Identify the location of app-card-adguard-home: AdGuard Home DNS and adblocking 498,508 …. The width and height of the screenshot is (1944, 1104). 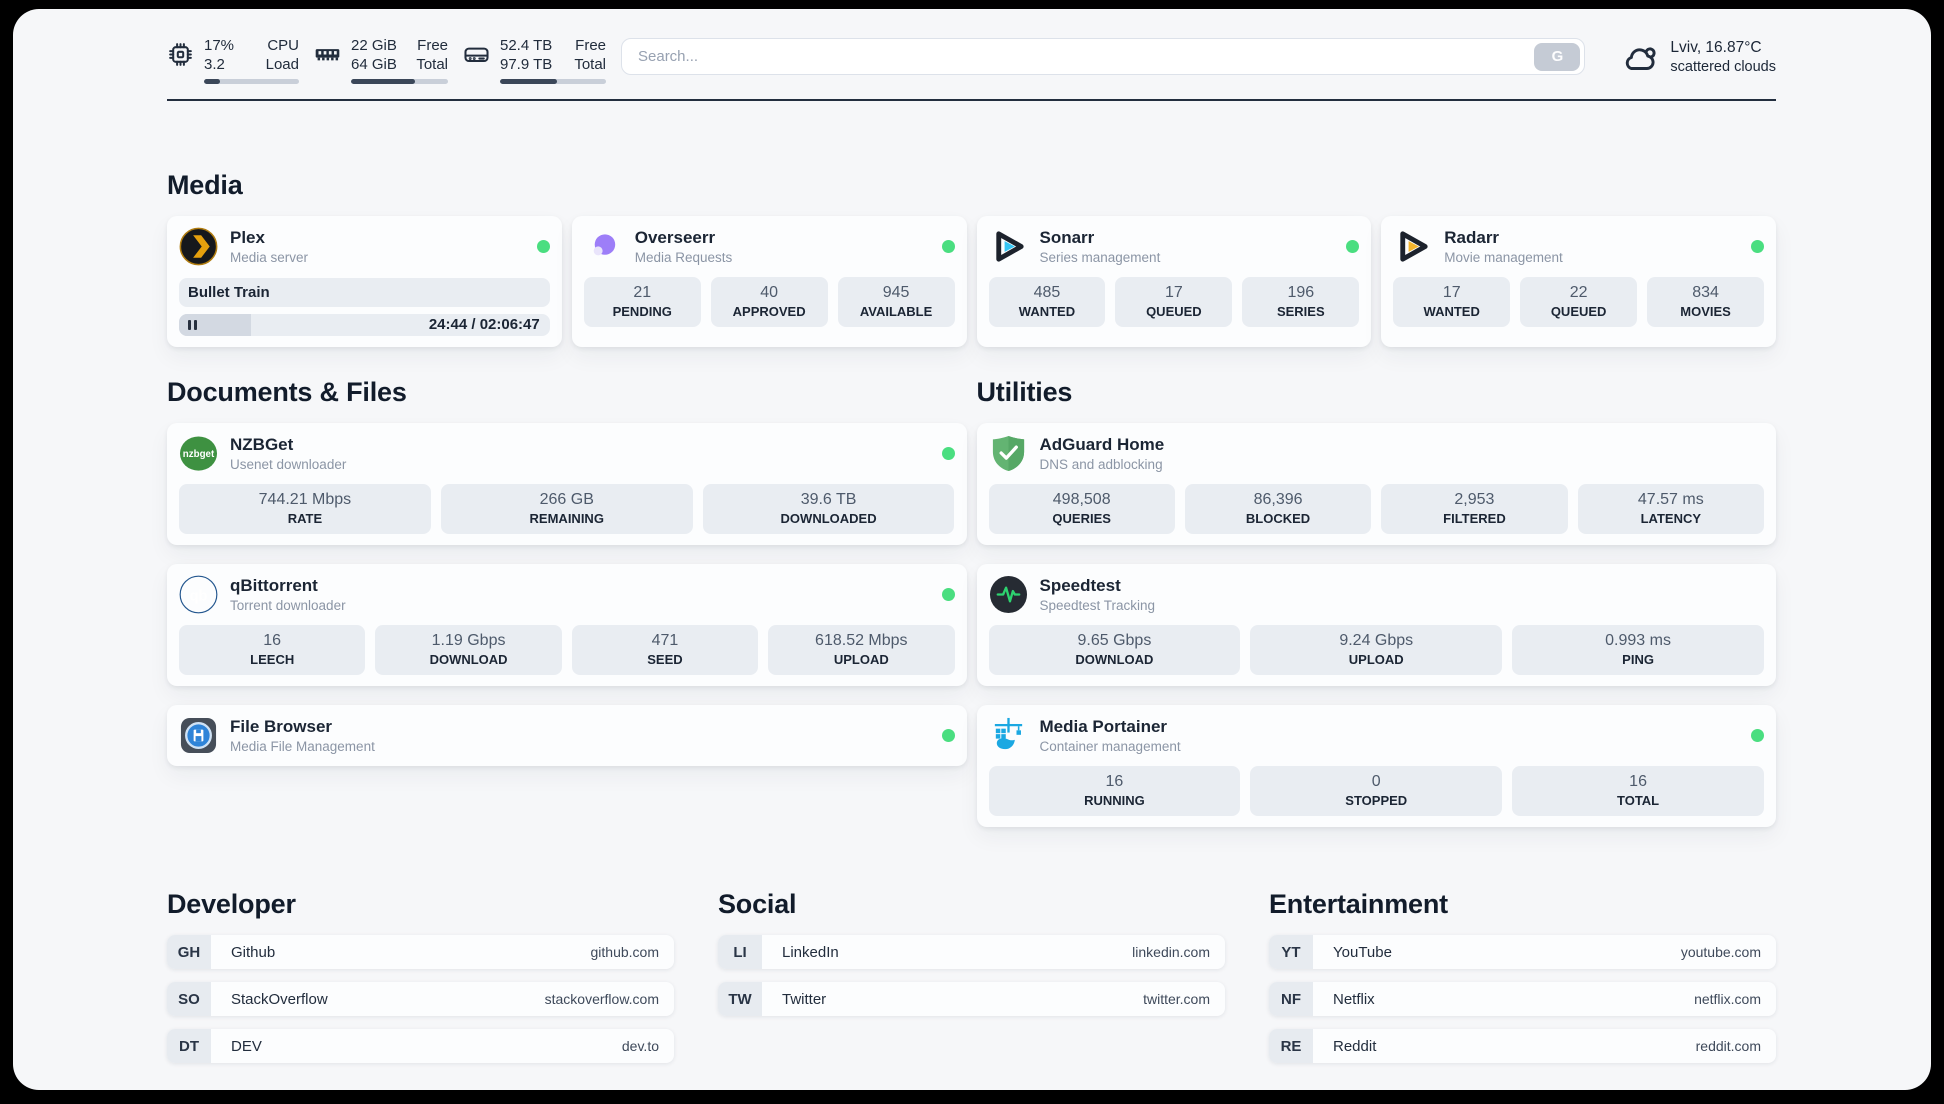
(1376, 484).